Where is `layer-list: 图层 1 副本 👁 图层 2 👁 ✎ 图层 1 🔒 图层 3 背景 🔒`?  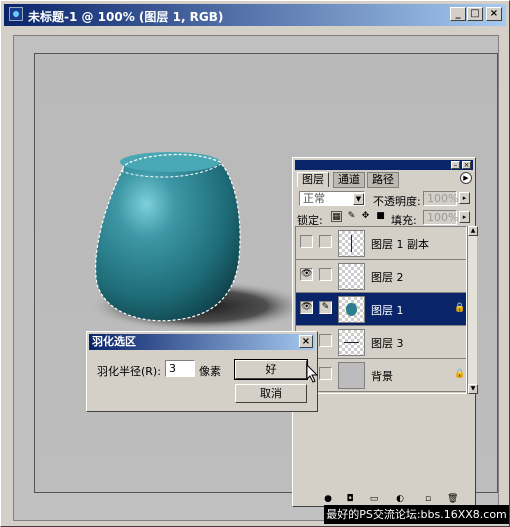 layer-list: 图层 1 副本 👁 图层 2 👁 ✎ 图层 1 🔒 图层 3 背景 🔒 is located at coordinates (381, 310).